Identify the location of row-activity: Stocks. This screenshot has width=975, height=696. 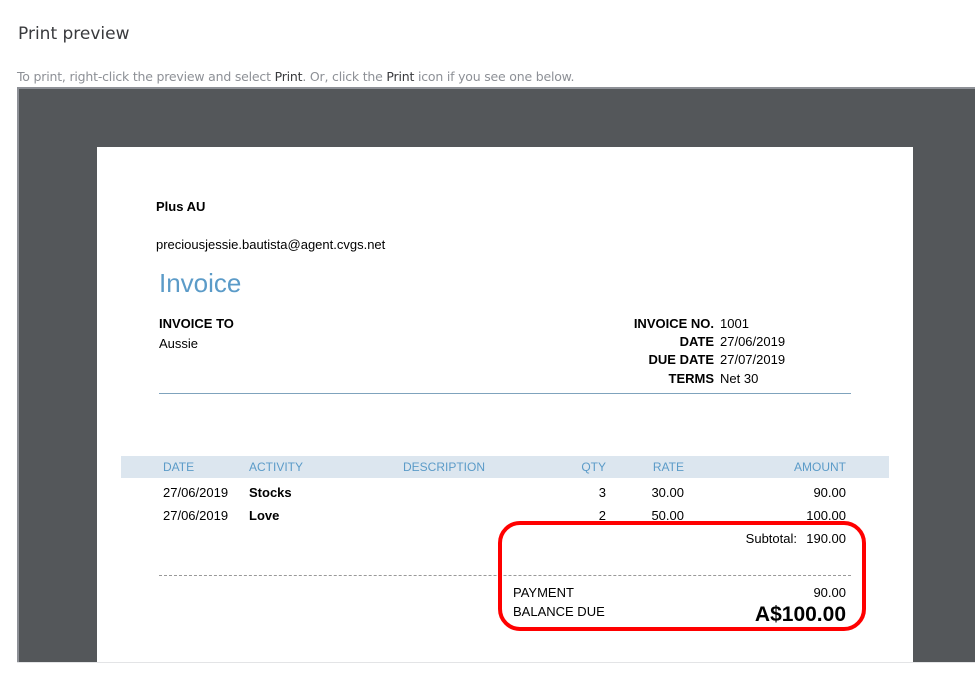
(270, 492).